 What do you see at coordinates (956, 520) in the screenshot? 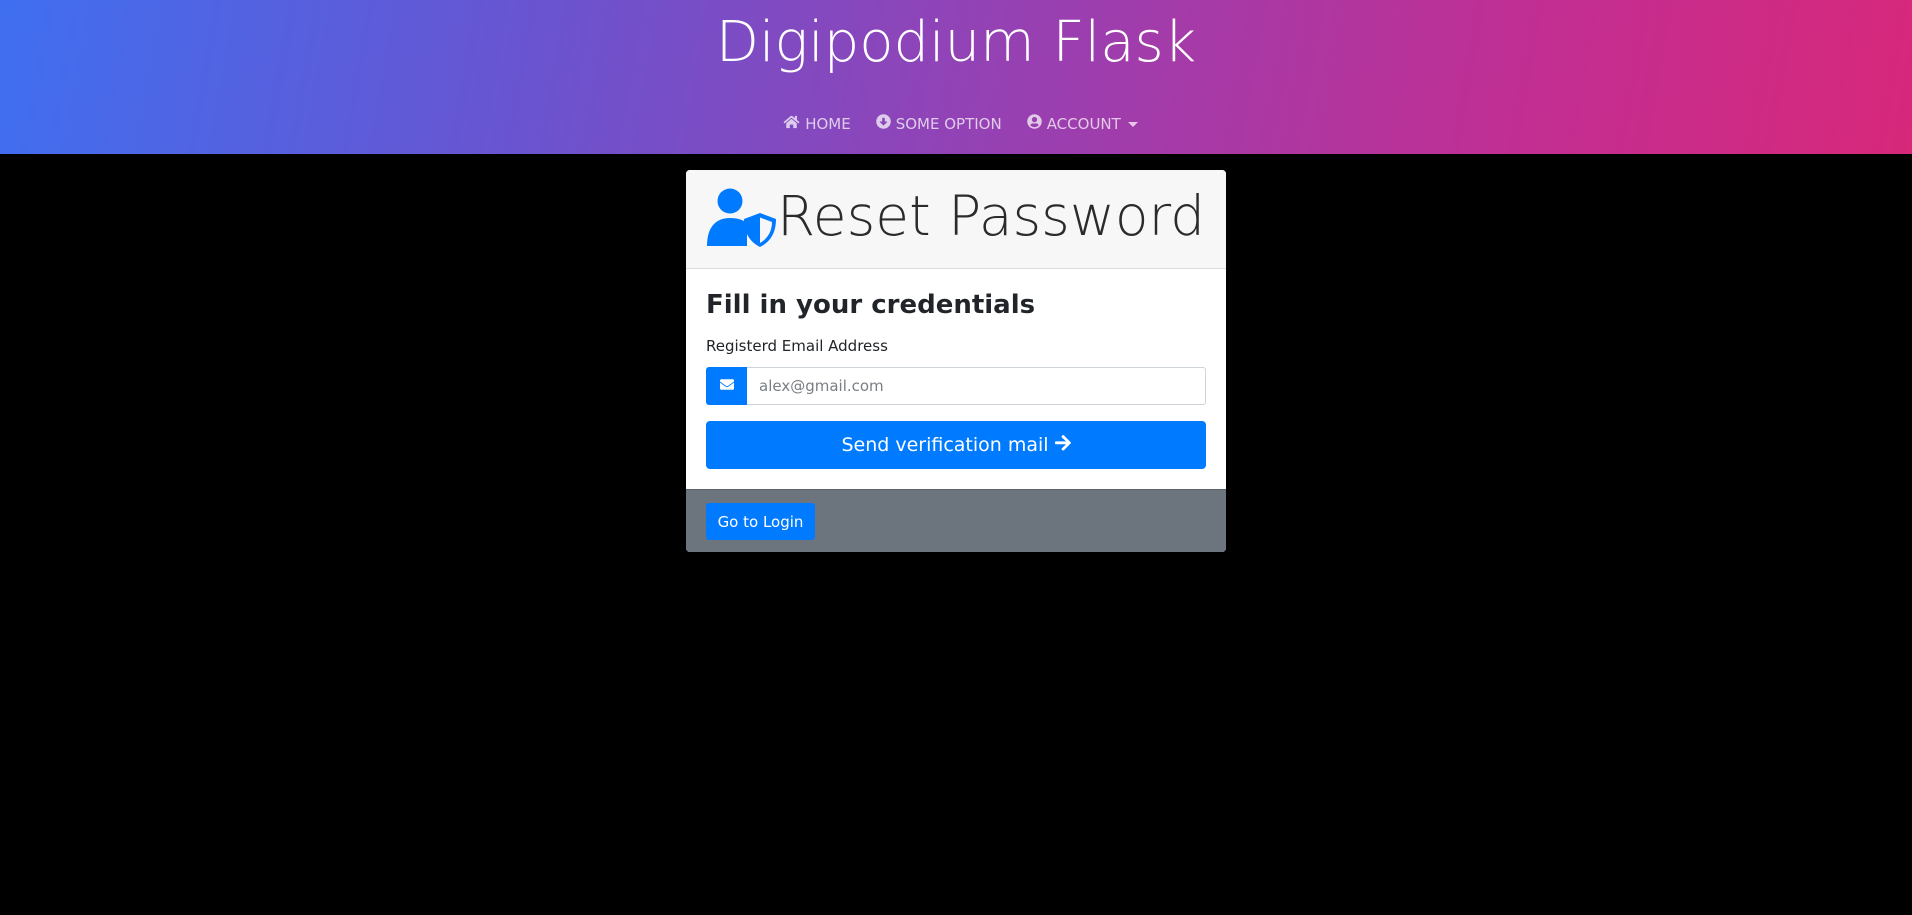
I see `card-footer: Go to Login` at bounding box center [956, 520].